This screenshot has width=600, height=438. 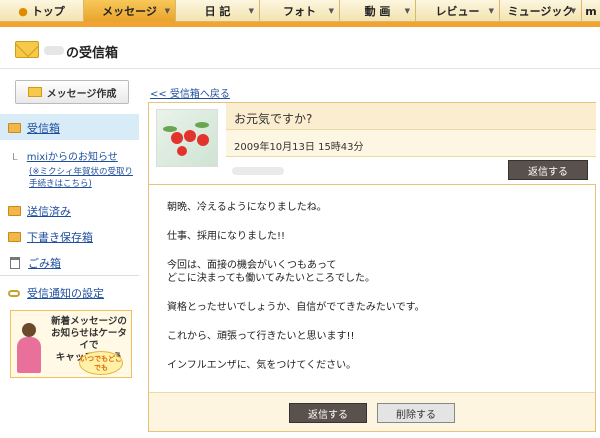 I want to click on body-line: これから、頑張って行きたいと思います!!, so click(x=261, y=336).